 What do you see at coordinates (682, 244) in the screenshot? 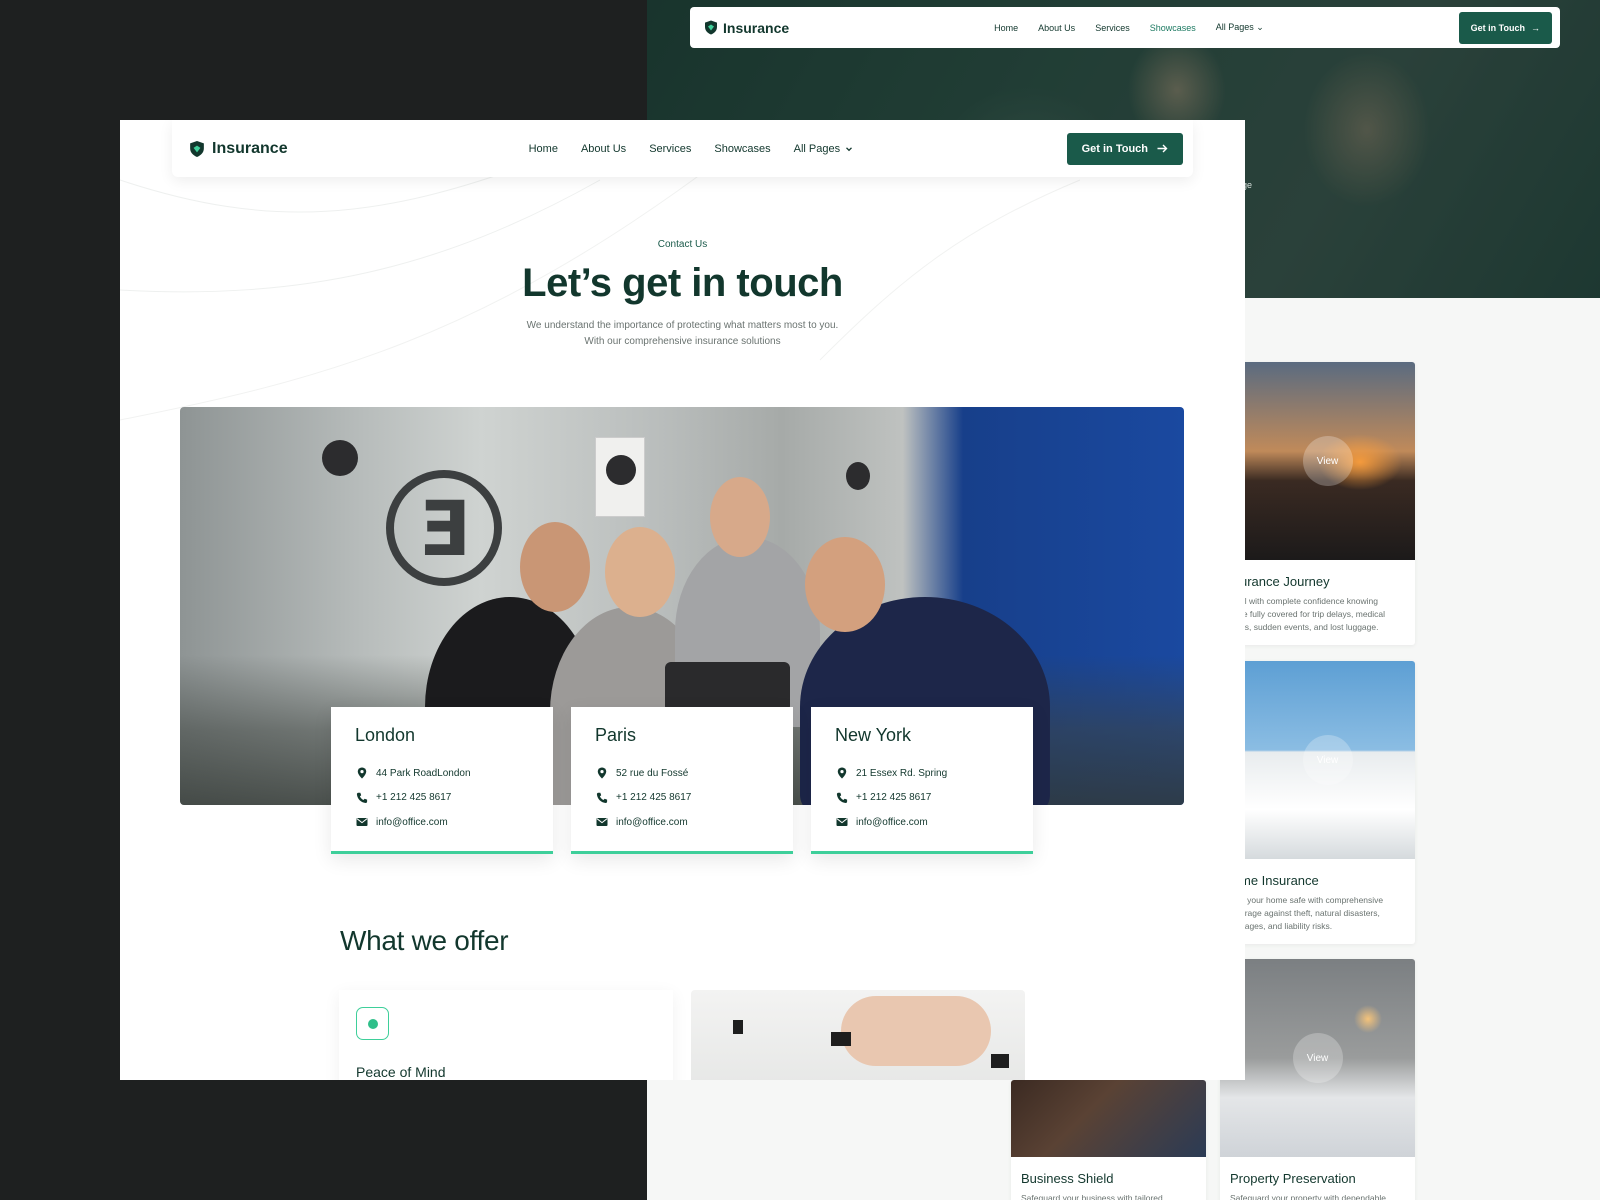
I see `section-eyebrow: Contact Us` at bounding box center [682, 244].